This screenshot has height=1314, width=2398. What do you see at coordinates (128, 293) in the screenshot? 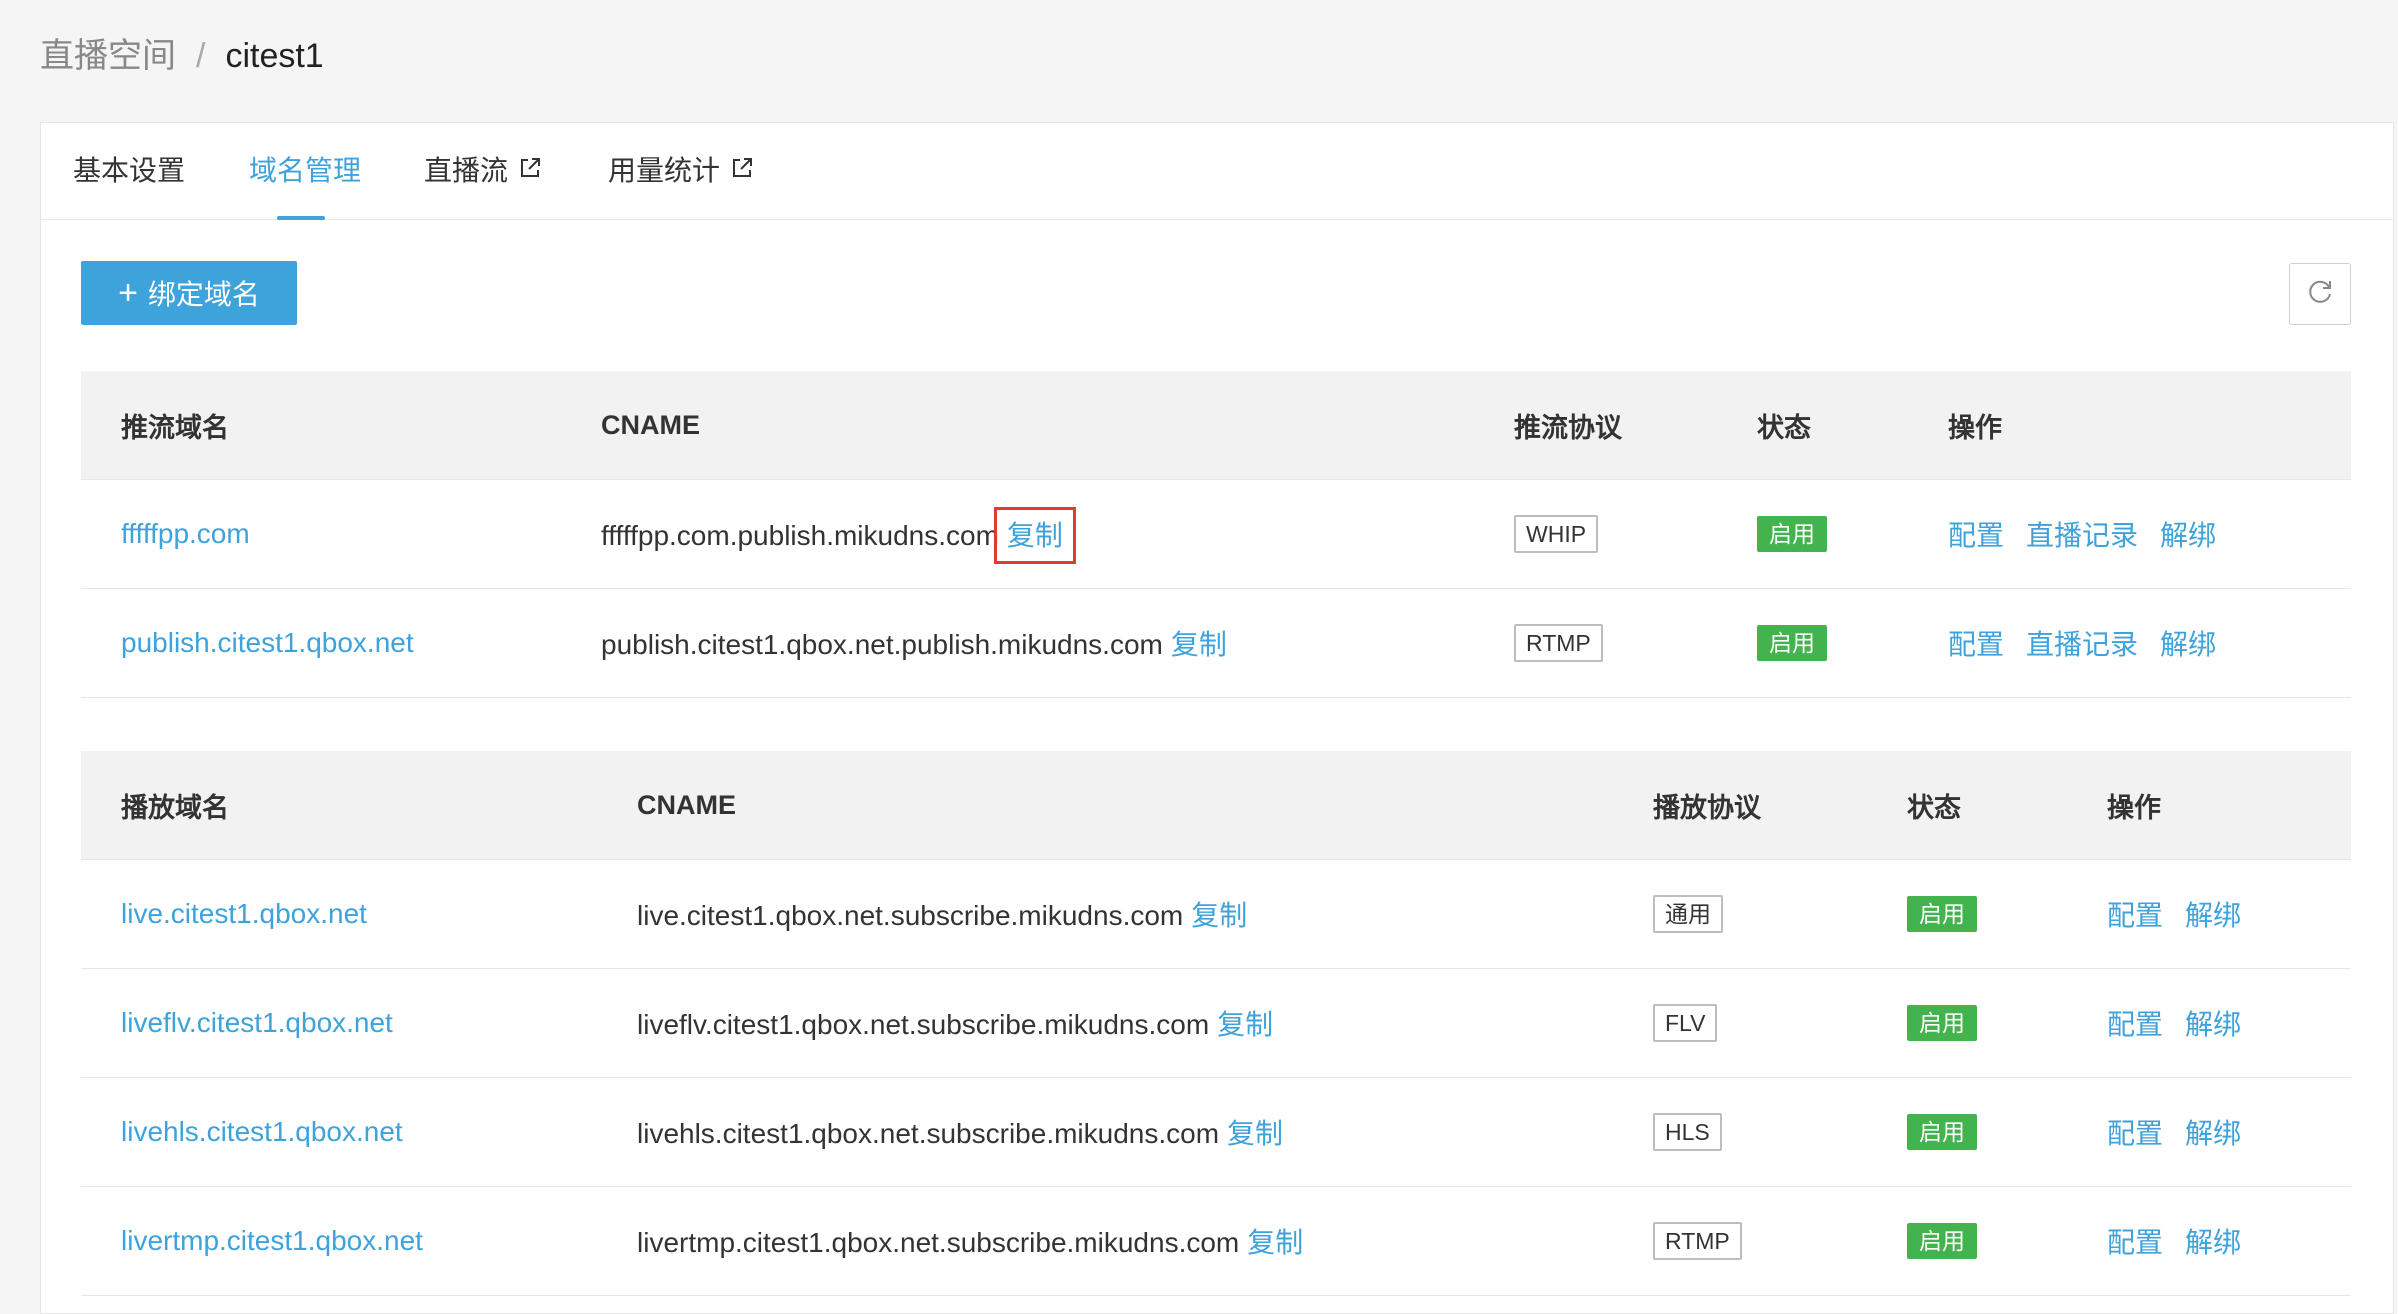
I see `plus-icon: +` at bounding box center [128, 293].